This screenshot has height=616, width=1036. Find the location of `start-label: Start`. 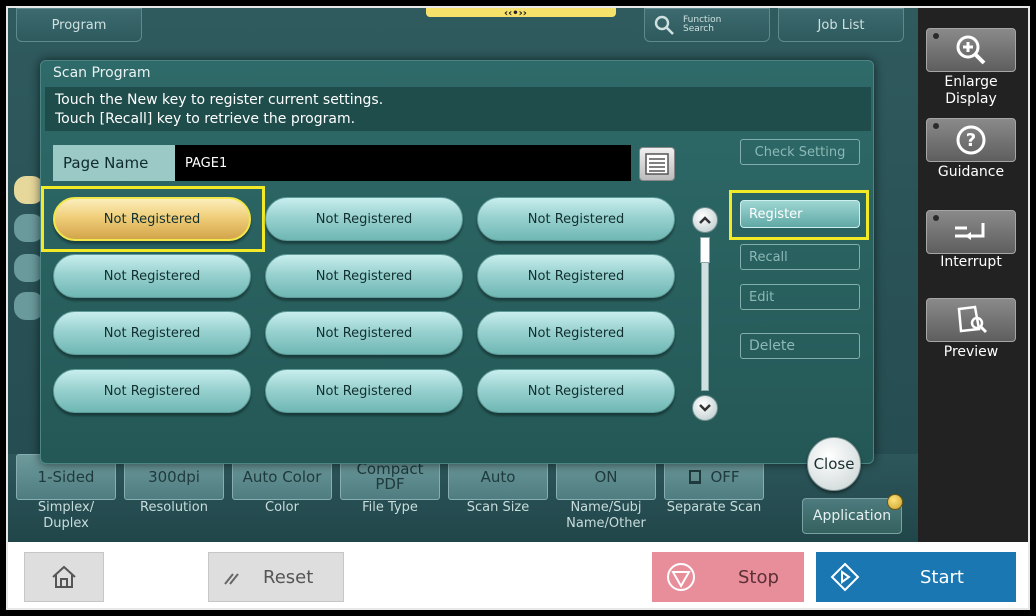

start-label: Start is located at coordinates (942, 577).